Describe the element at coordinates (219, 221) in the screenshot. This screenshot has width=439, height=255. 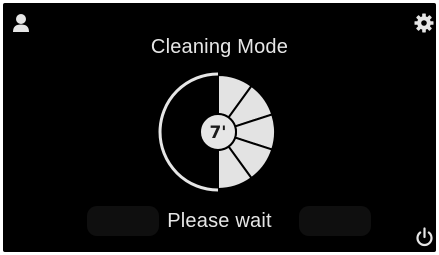
I see `status-message: Please wait` at that location.